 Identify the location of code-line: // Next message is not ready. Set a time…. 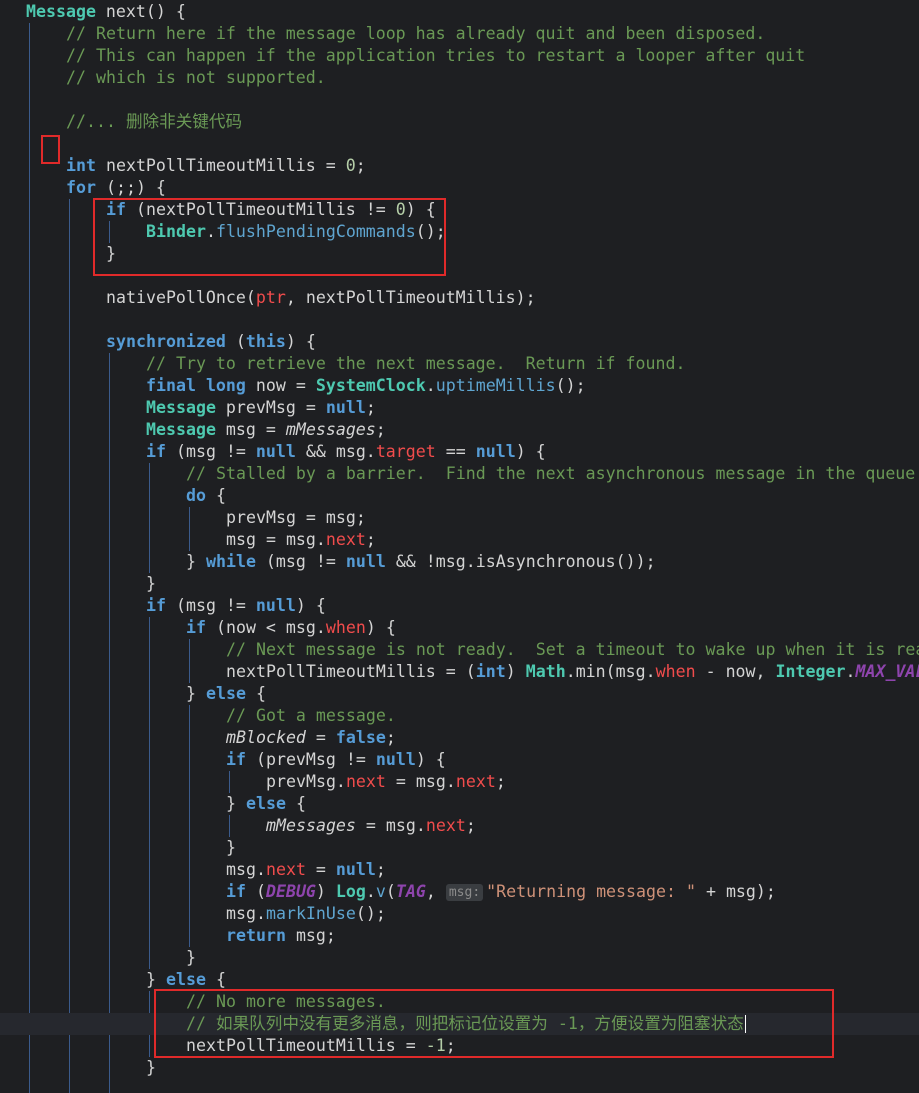
(572, 650).